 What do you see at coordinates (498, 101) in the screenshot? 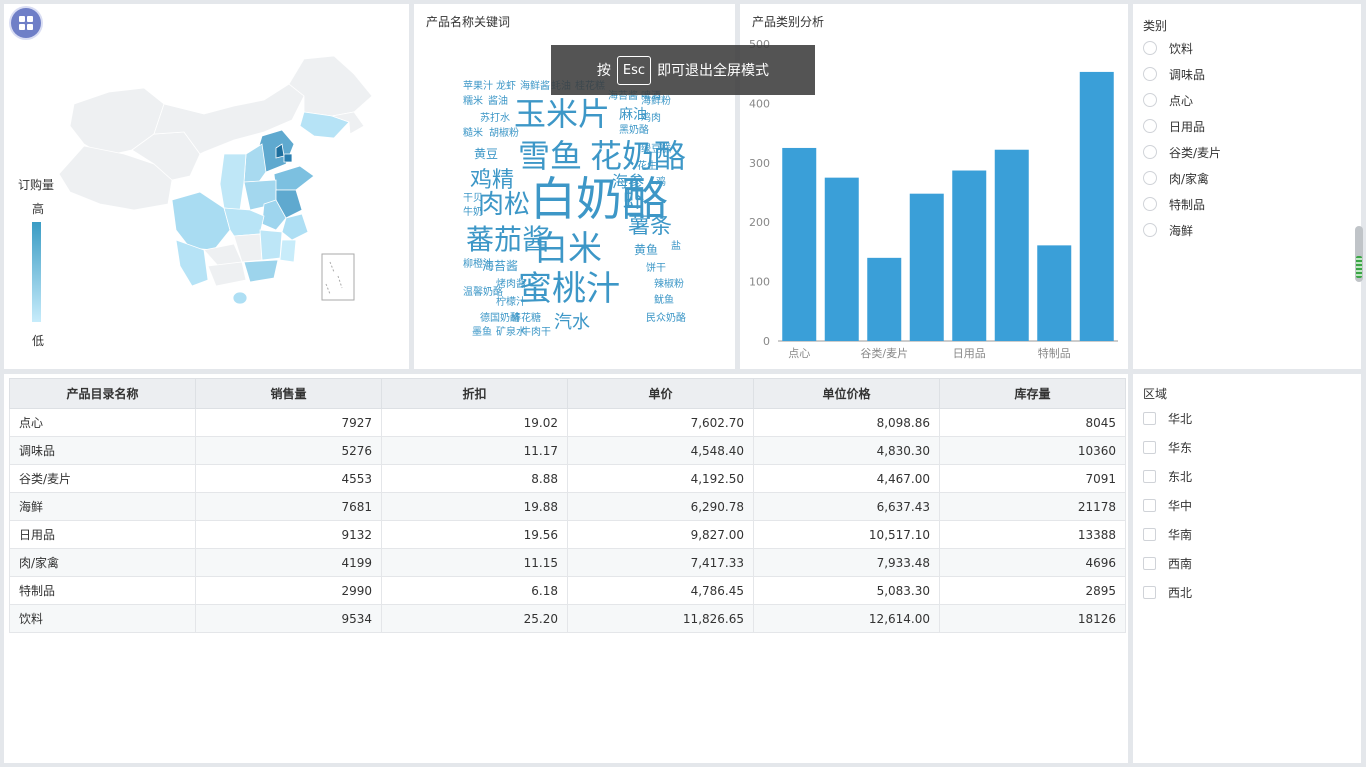
I see `cloud-word: 酱油` at bounding box center [498, 101].